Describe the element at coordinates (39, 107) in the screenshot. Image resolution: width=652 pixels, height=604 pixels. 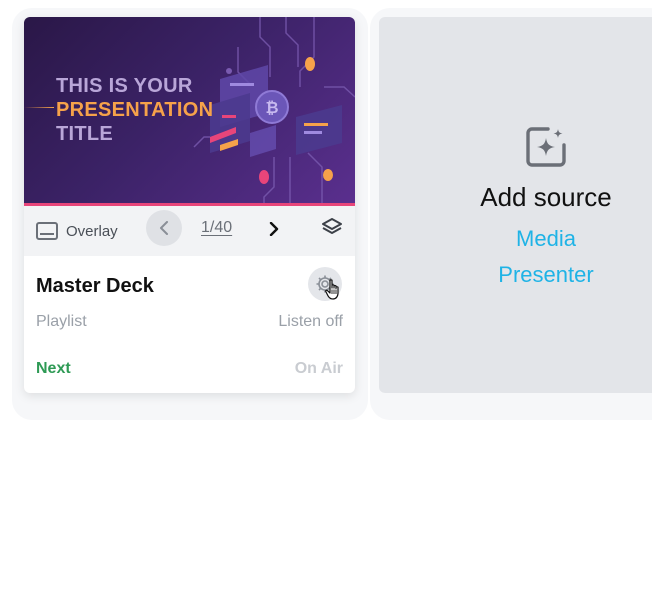
I see `title-accent-line` at that location.